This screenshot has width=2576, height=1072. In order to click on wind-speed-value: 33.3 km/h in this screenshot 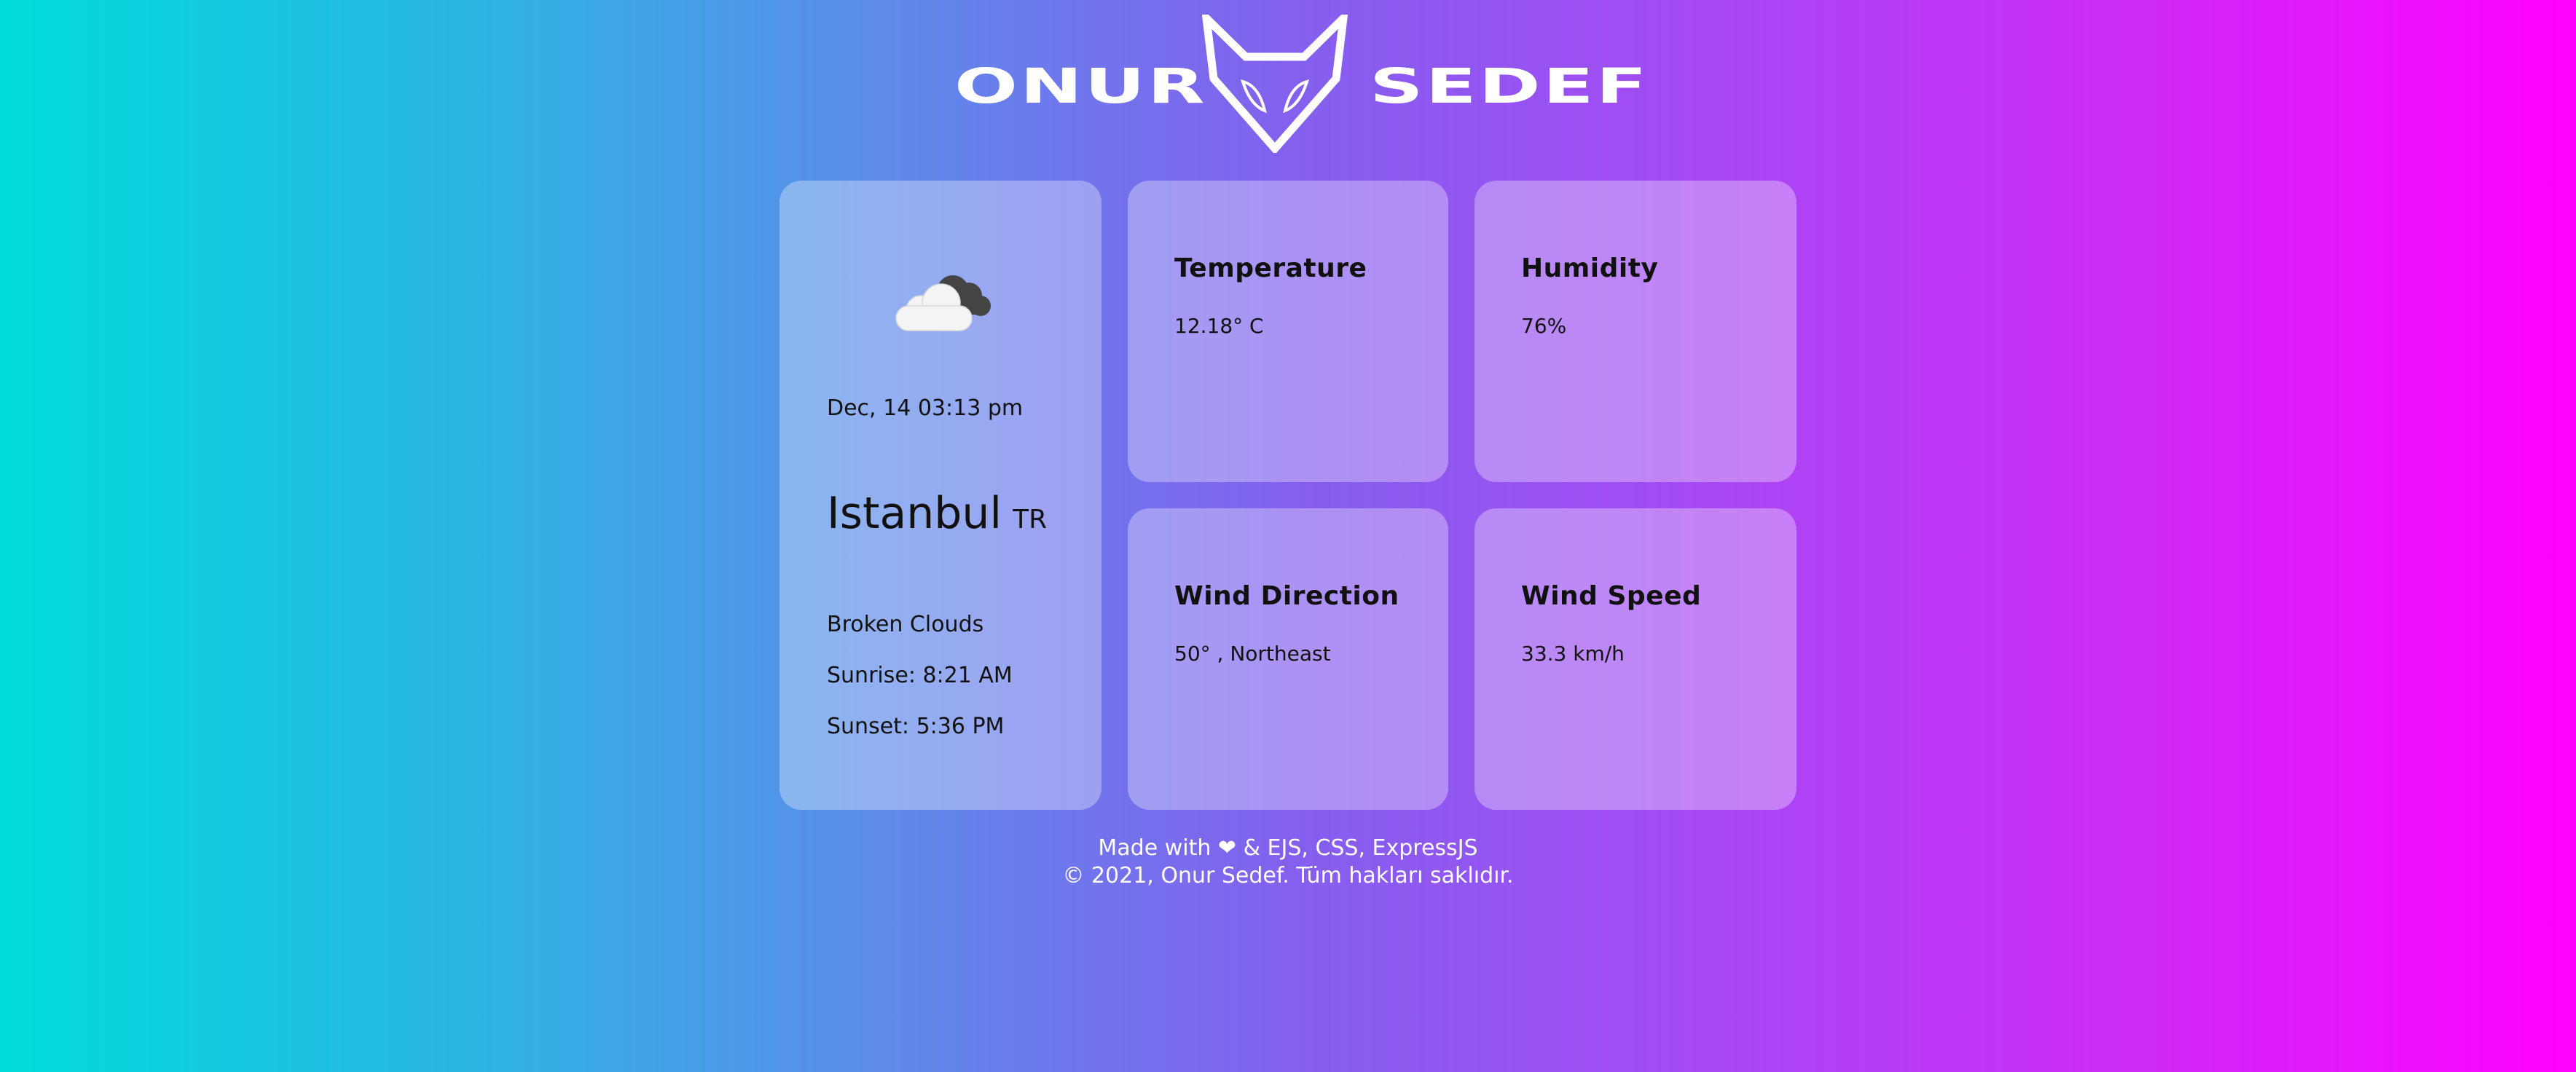, I will do `click(1573, 654)`.